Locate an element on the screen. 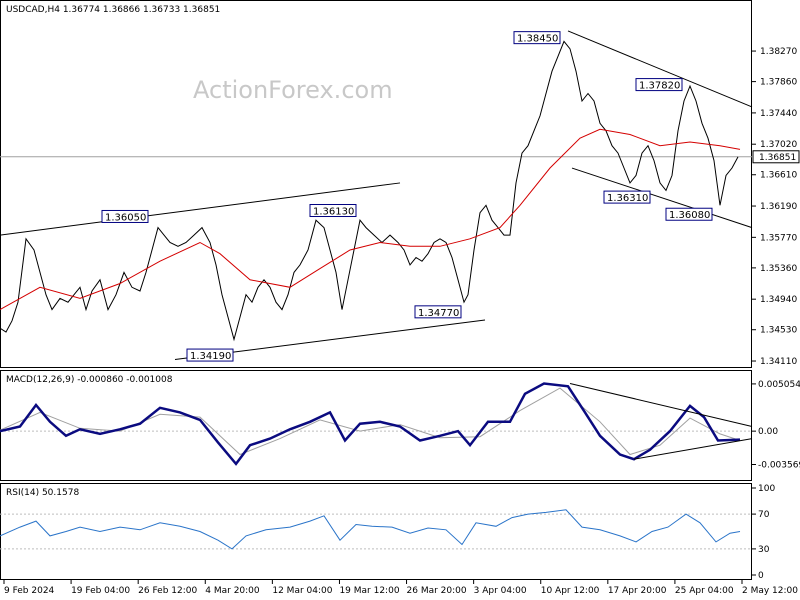 The image size is (800, 600). price-tick-label: 1.34530 is located at coordinates (778, 331).